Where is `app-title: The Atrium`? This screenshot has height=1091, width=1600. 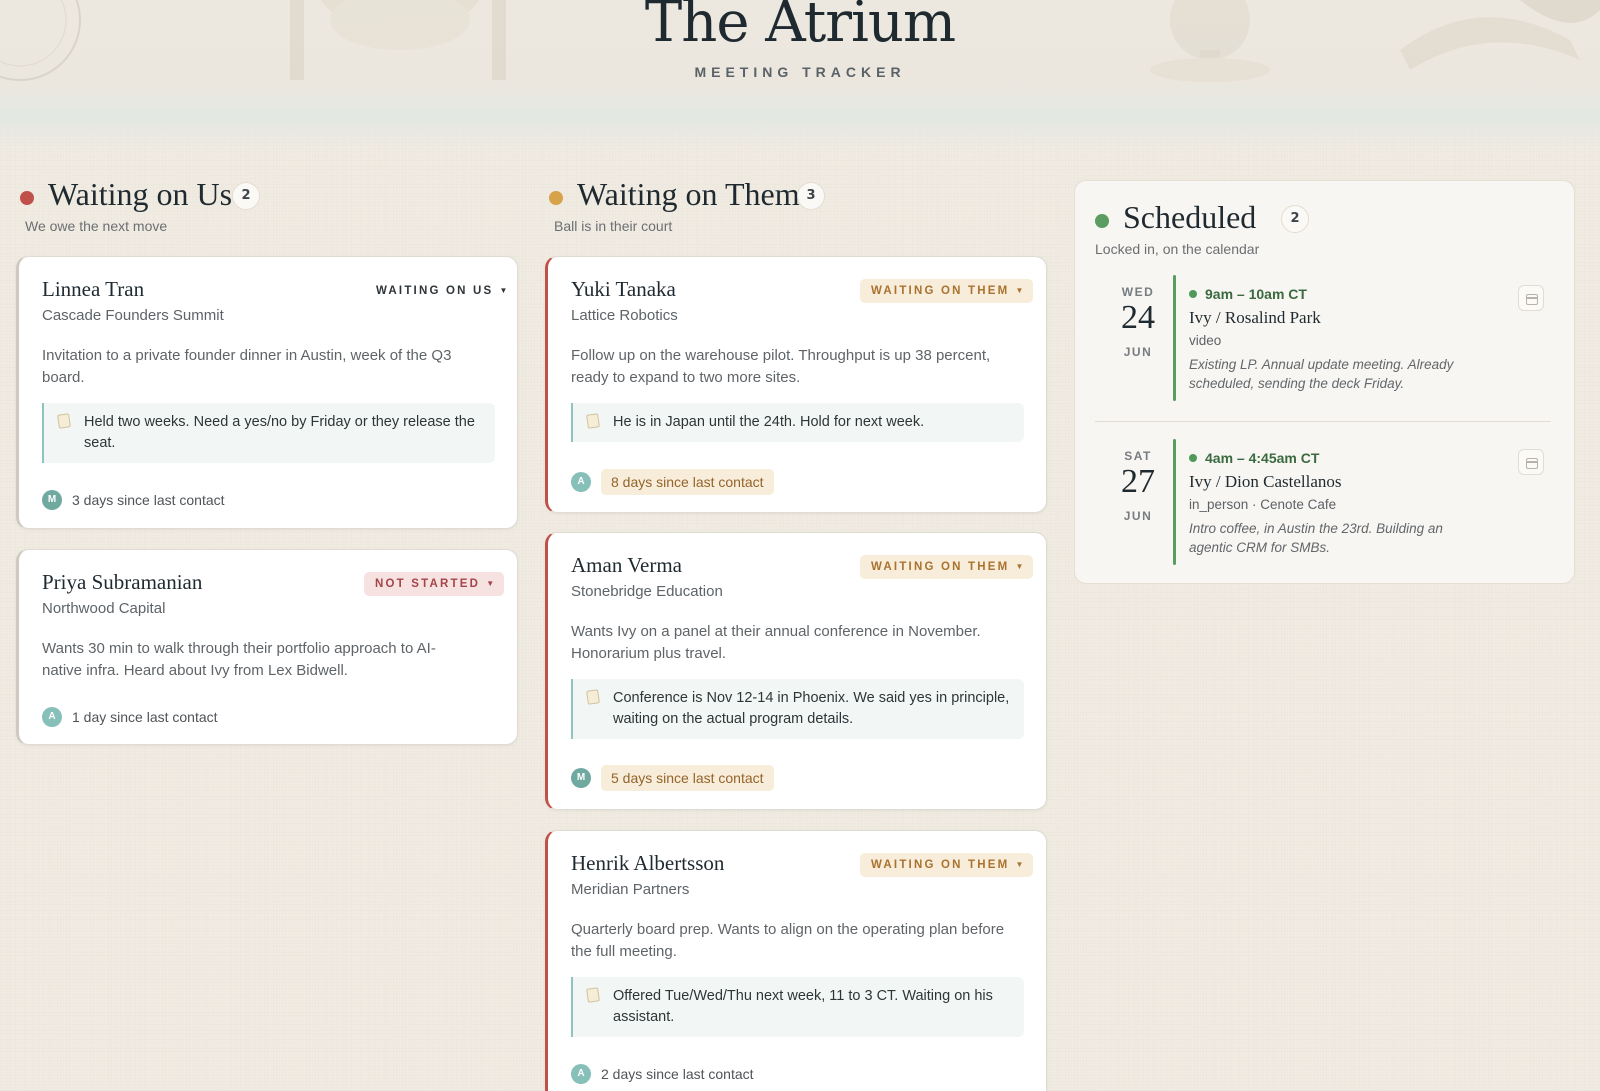 app-title: The Atrium is located at coordinates (800, 27).